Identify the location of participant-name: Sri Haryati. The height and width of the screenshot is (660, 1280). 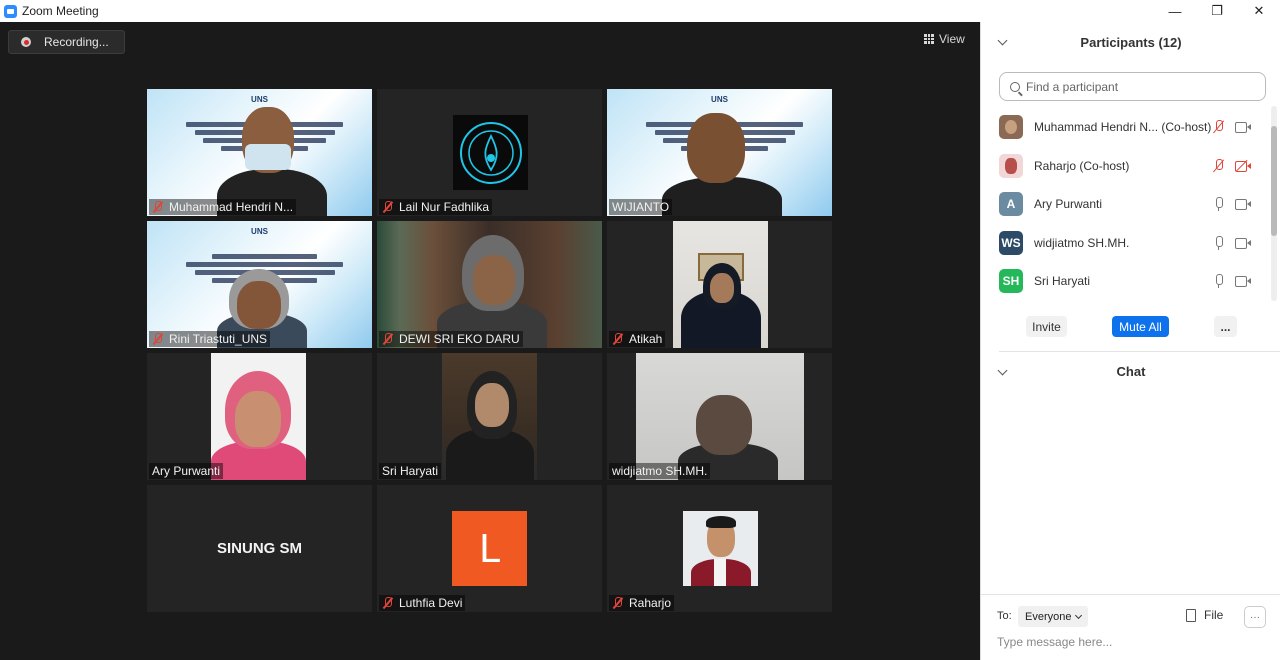
(1062, 281).